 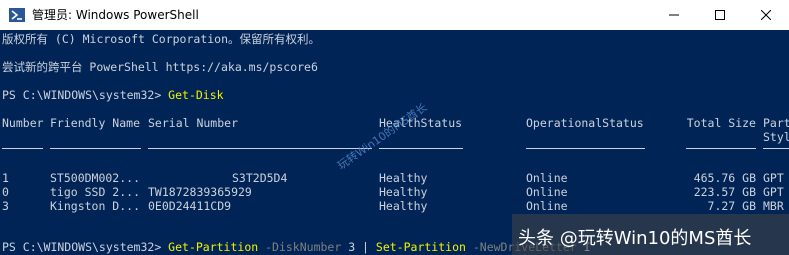 What do you see at coordinates (95, 123) in the screenshot?
I see `header-friendly-name: Friendly Name` at bounding box center [95, 123].